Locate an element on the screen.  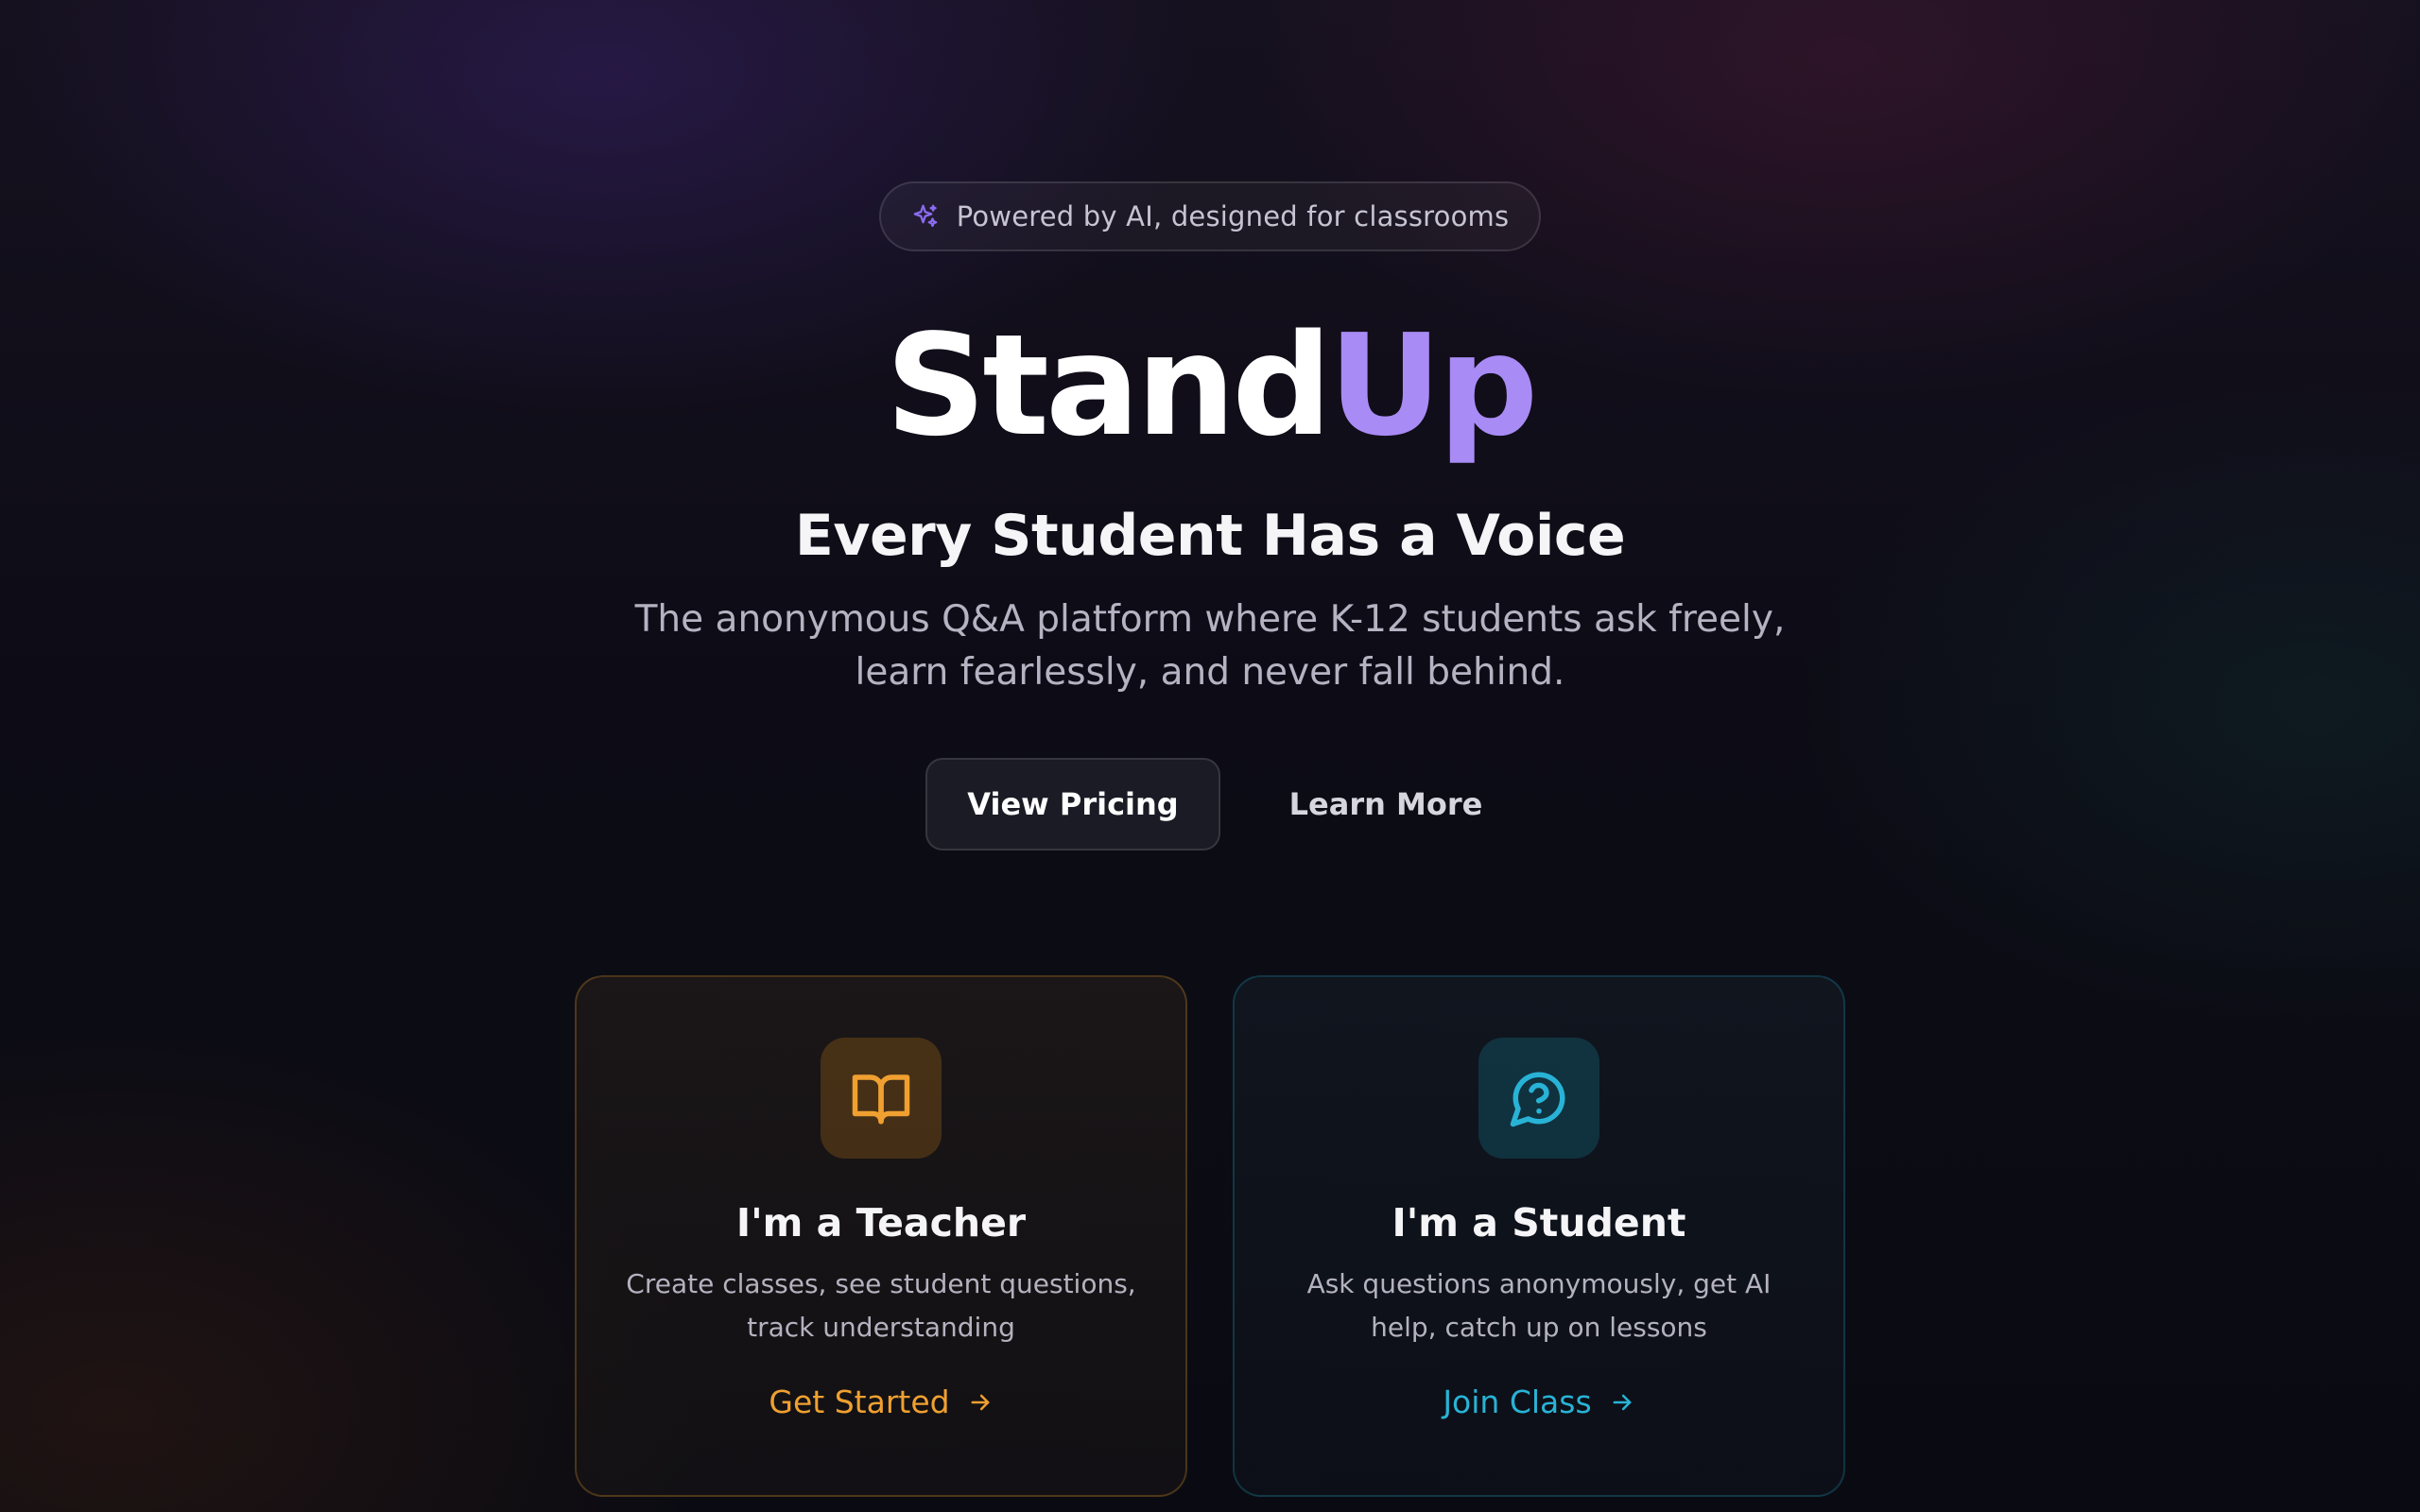
get-started-label: Get Started is located at coordinates (859, 1401).